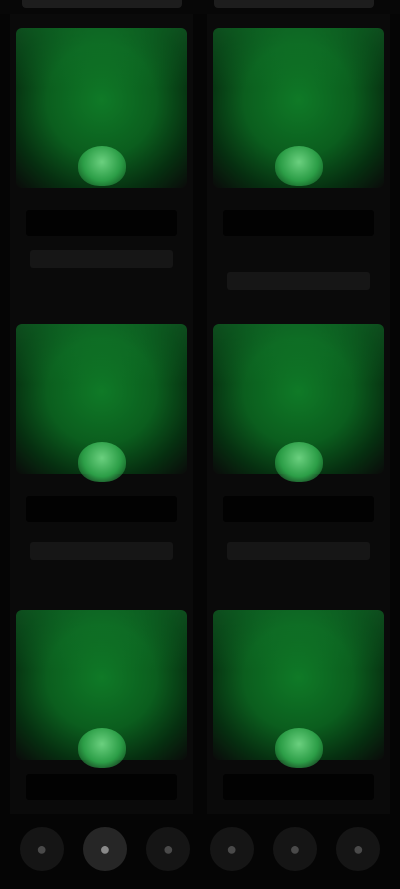 The width and height of the screenshot is (400, 889). Describe the element at coordinates (200, 849) in the screenshot. I see `bottom-nav: ● ● ● ● ● ●` at that location.